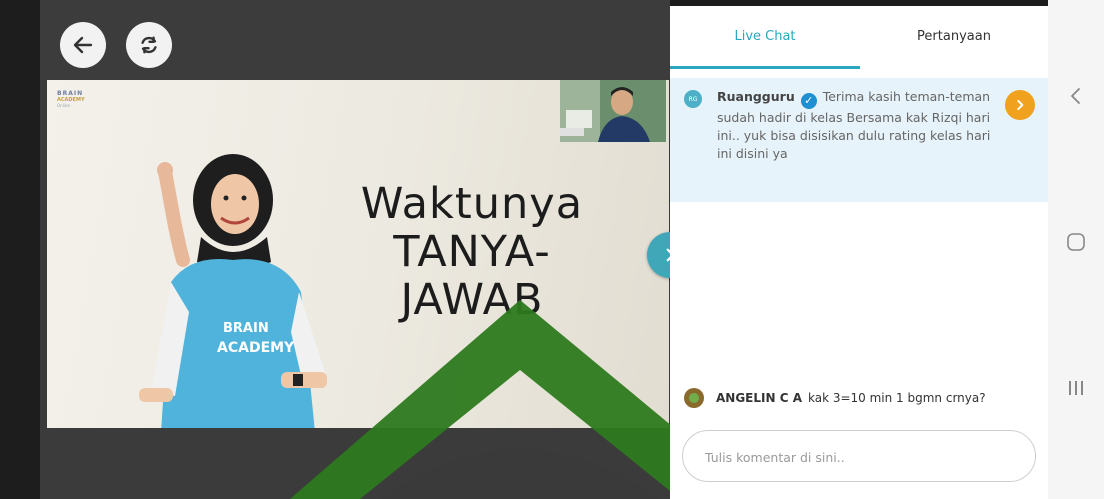  I want to click on user-avatar, so click(694, 398).